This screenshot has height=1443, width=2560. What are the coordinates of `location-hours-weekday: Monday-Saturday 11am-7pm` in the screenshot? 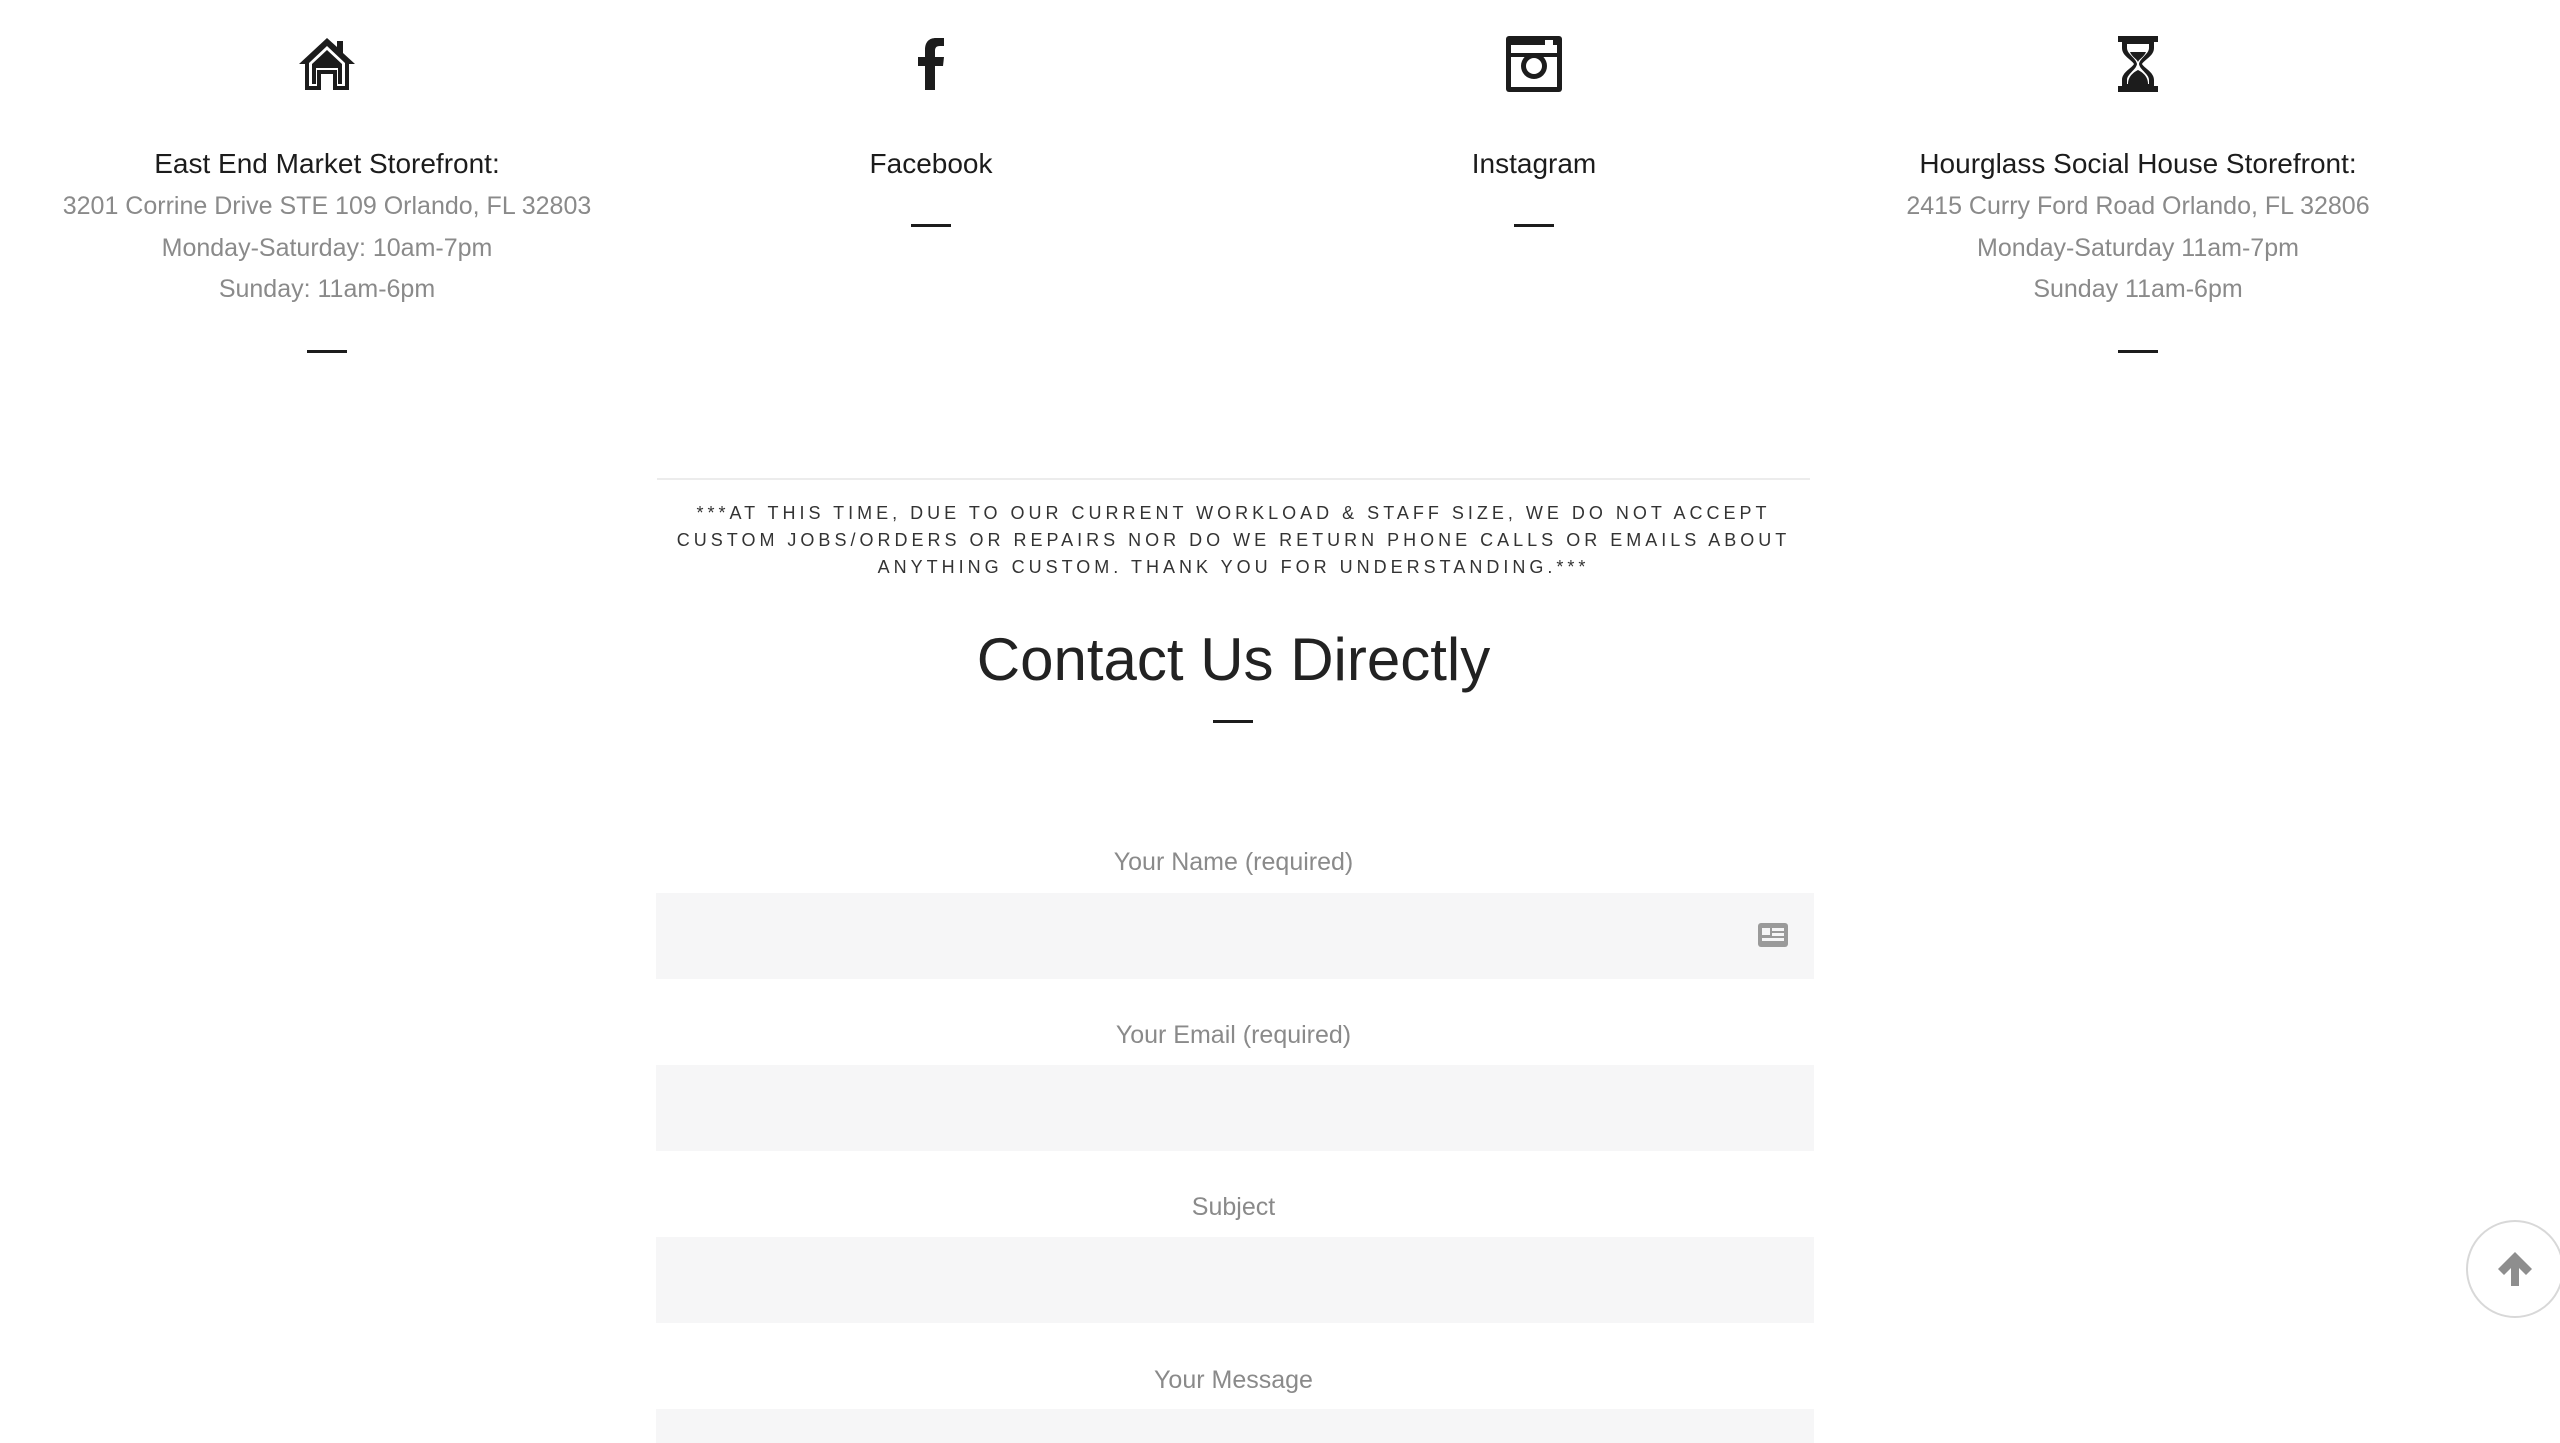 It's located at (2138, 248).